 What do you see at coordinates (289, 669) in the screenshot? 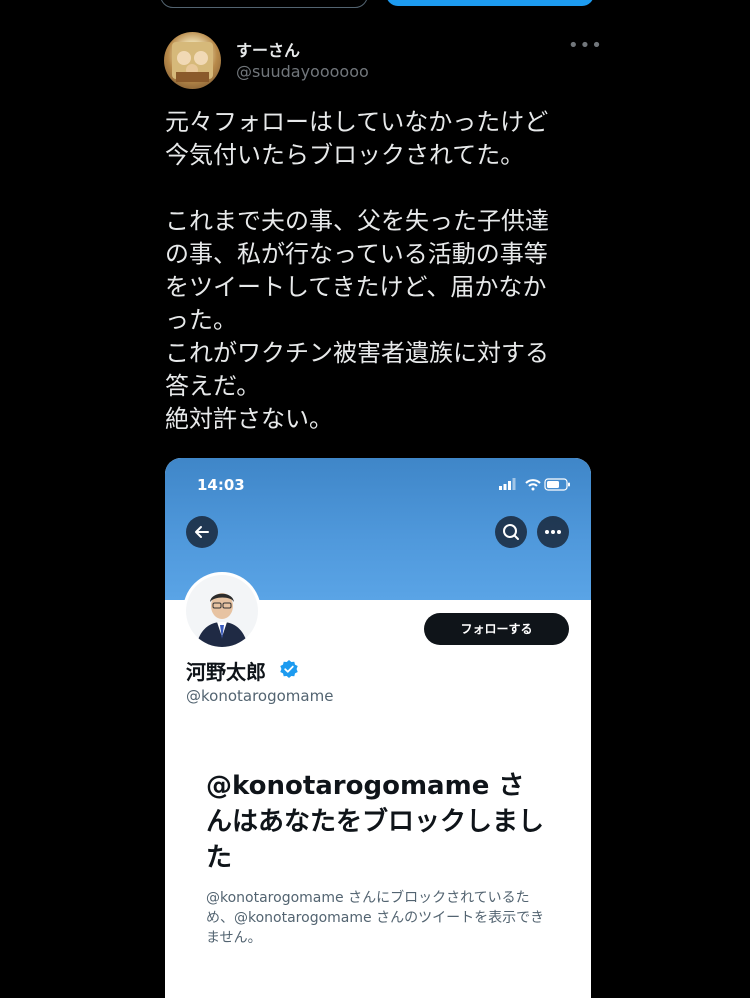
I see `verified-badge-icon` at bounding box center [289, 669].